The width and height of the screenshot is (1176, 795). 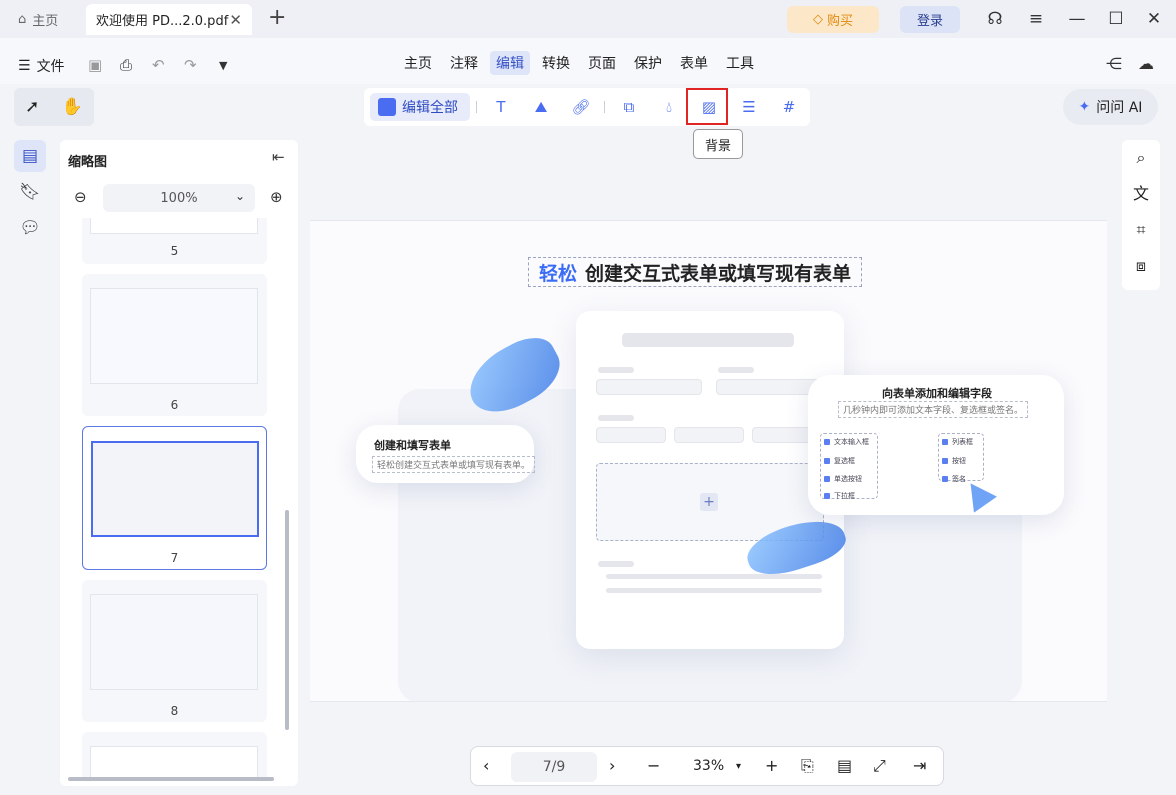 I want to click on field-option: 列表框, so click(x=957, y=442).